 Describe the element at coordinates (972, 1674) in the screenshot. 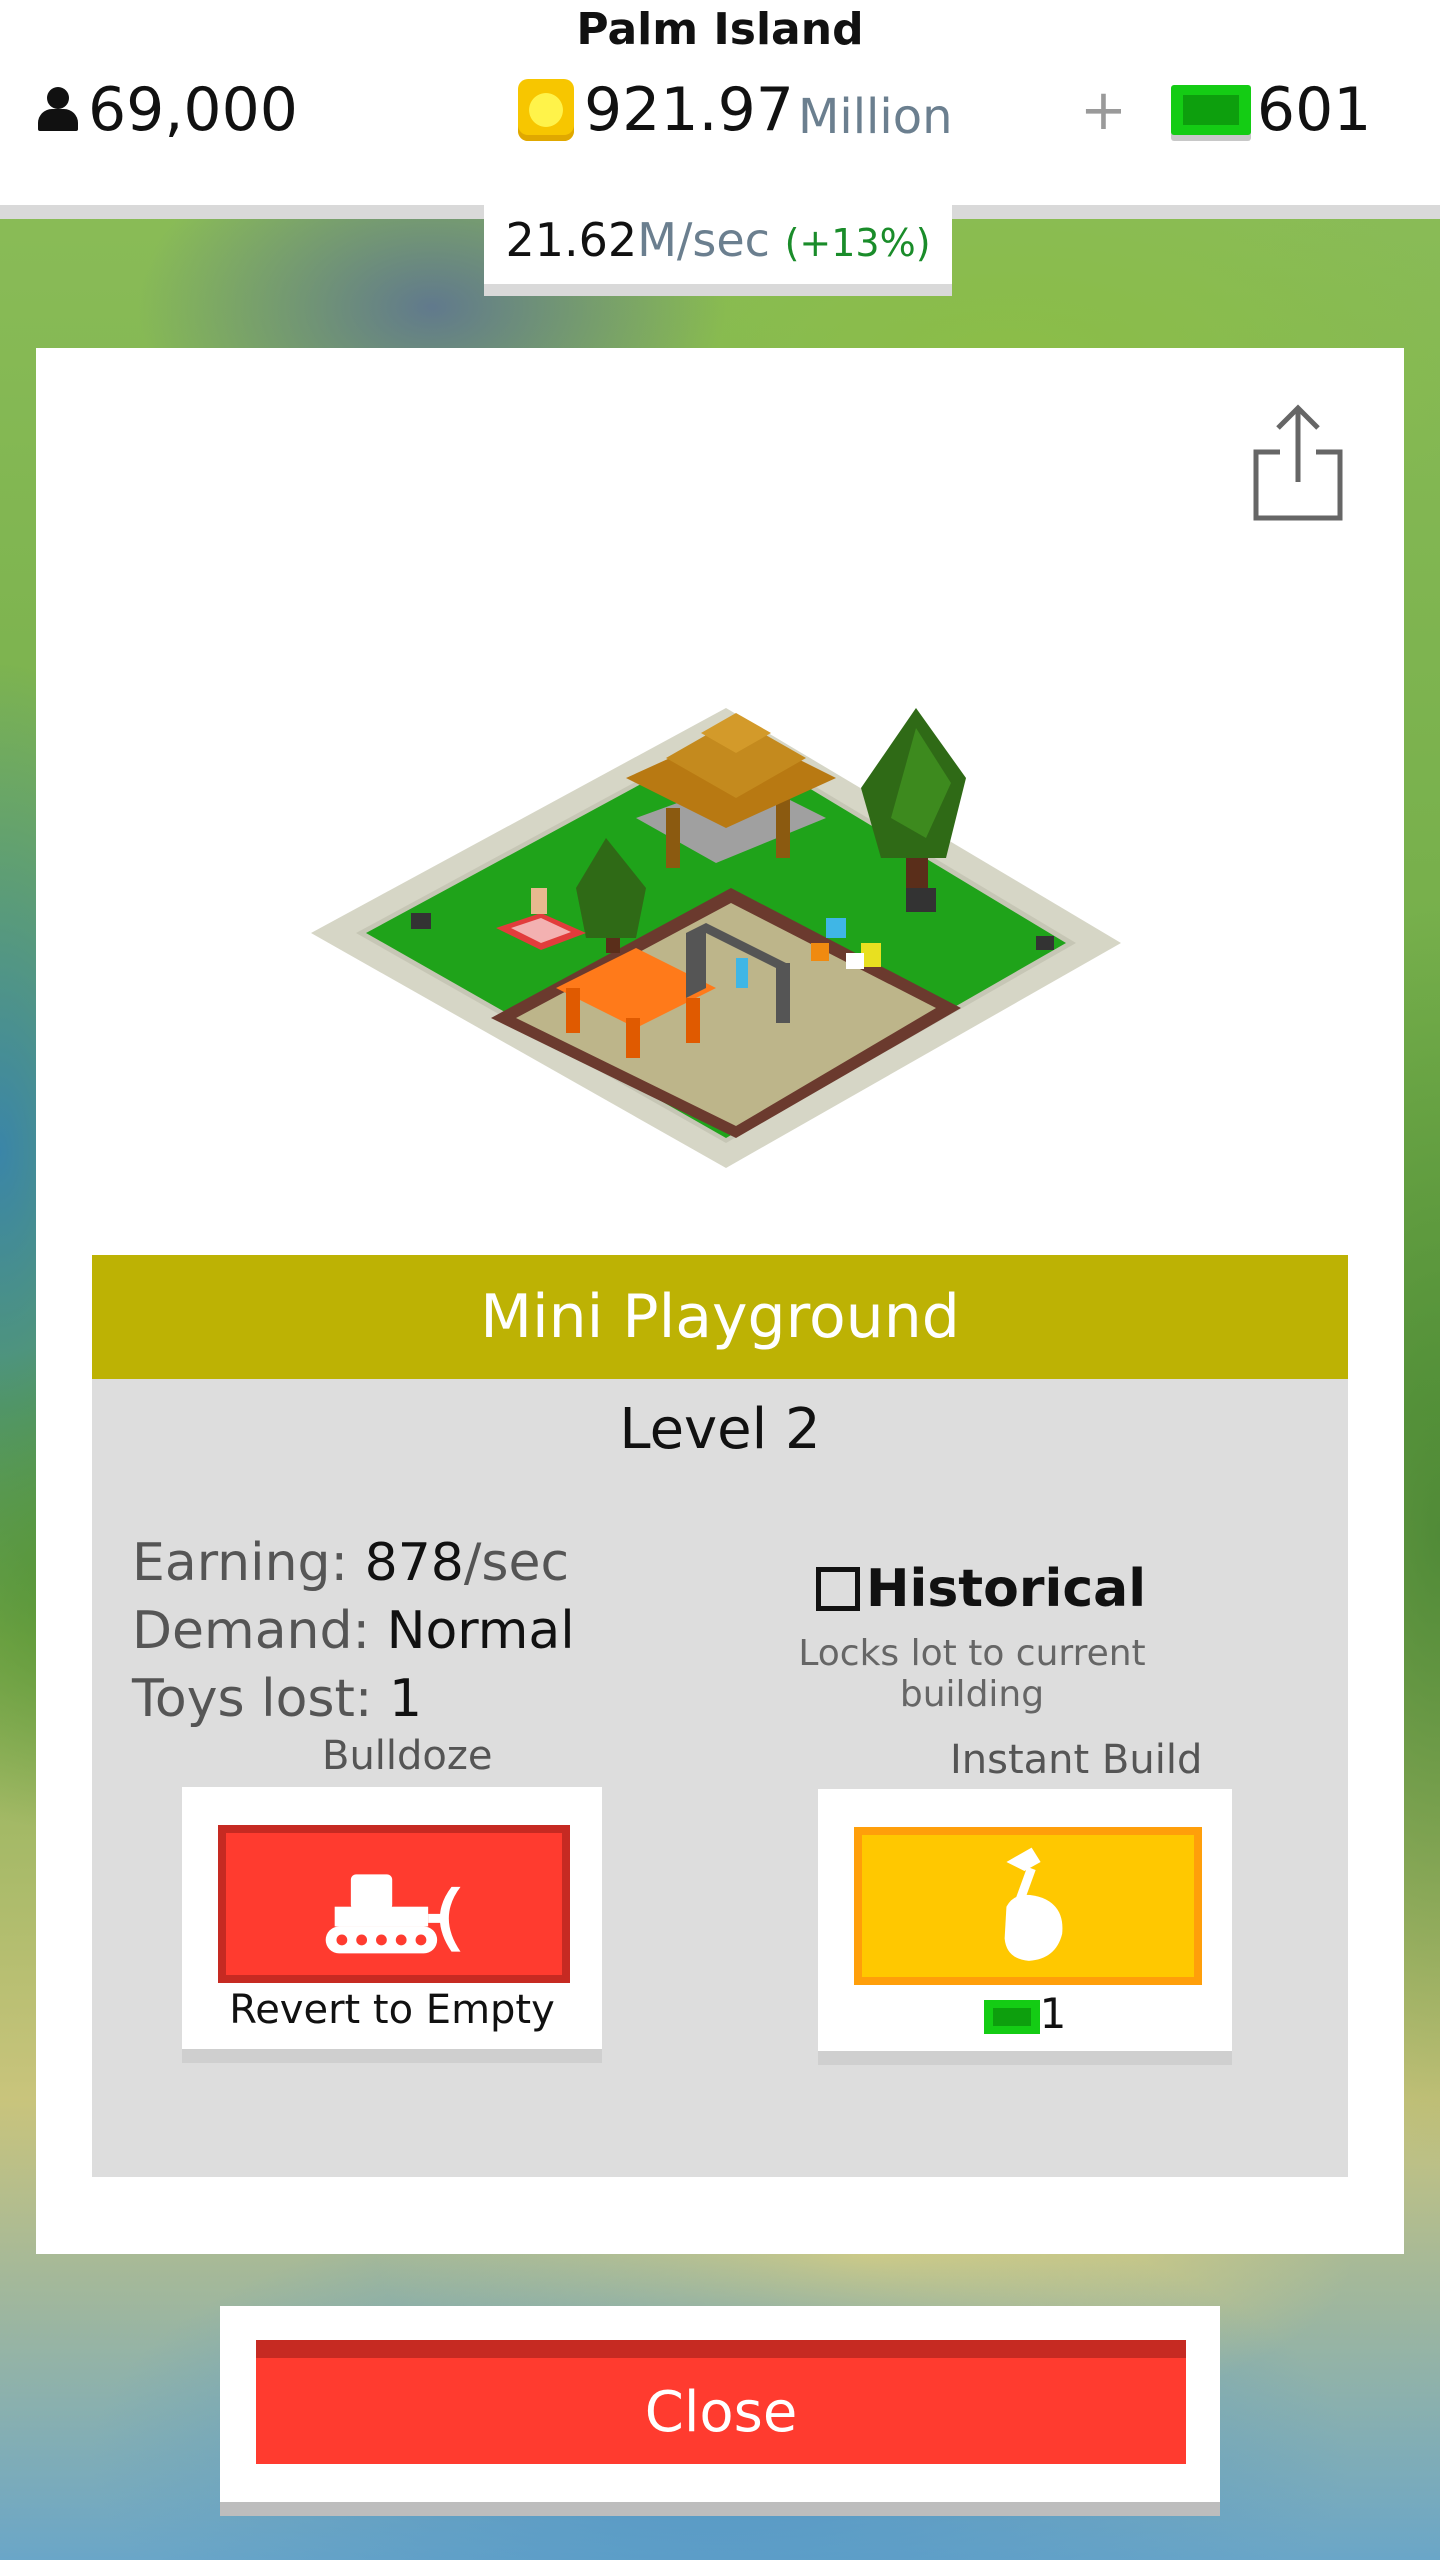

I see `historical-description: Locks lot to current building` at that location.